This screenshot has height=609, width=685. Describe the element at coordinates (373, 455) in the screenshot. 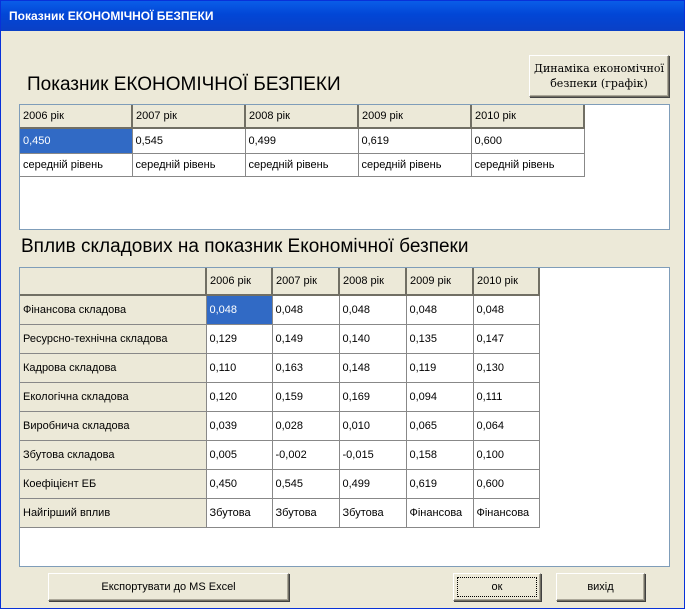

I see `value-cell: -0,015` at that location.